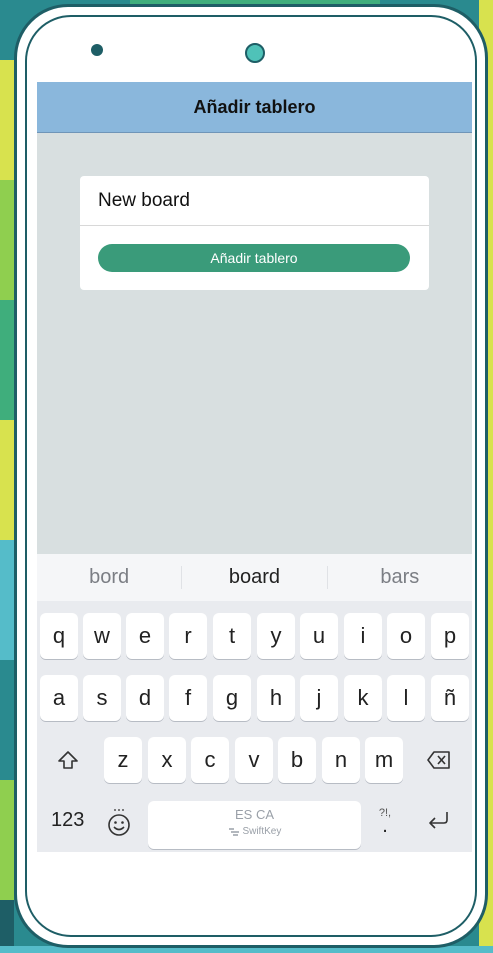 The width and height of the screenshot is (493, 953). What do you see at coordinates (167, 760) in the screenshot?
I see `key-x: x` at bounding box center [167, 760].